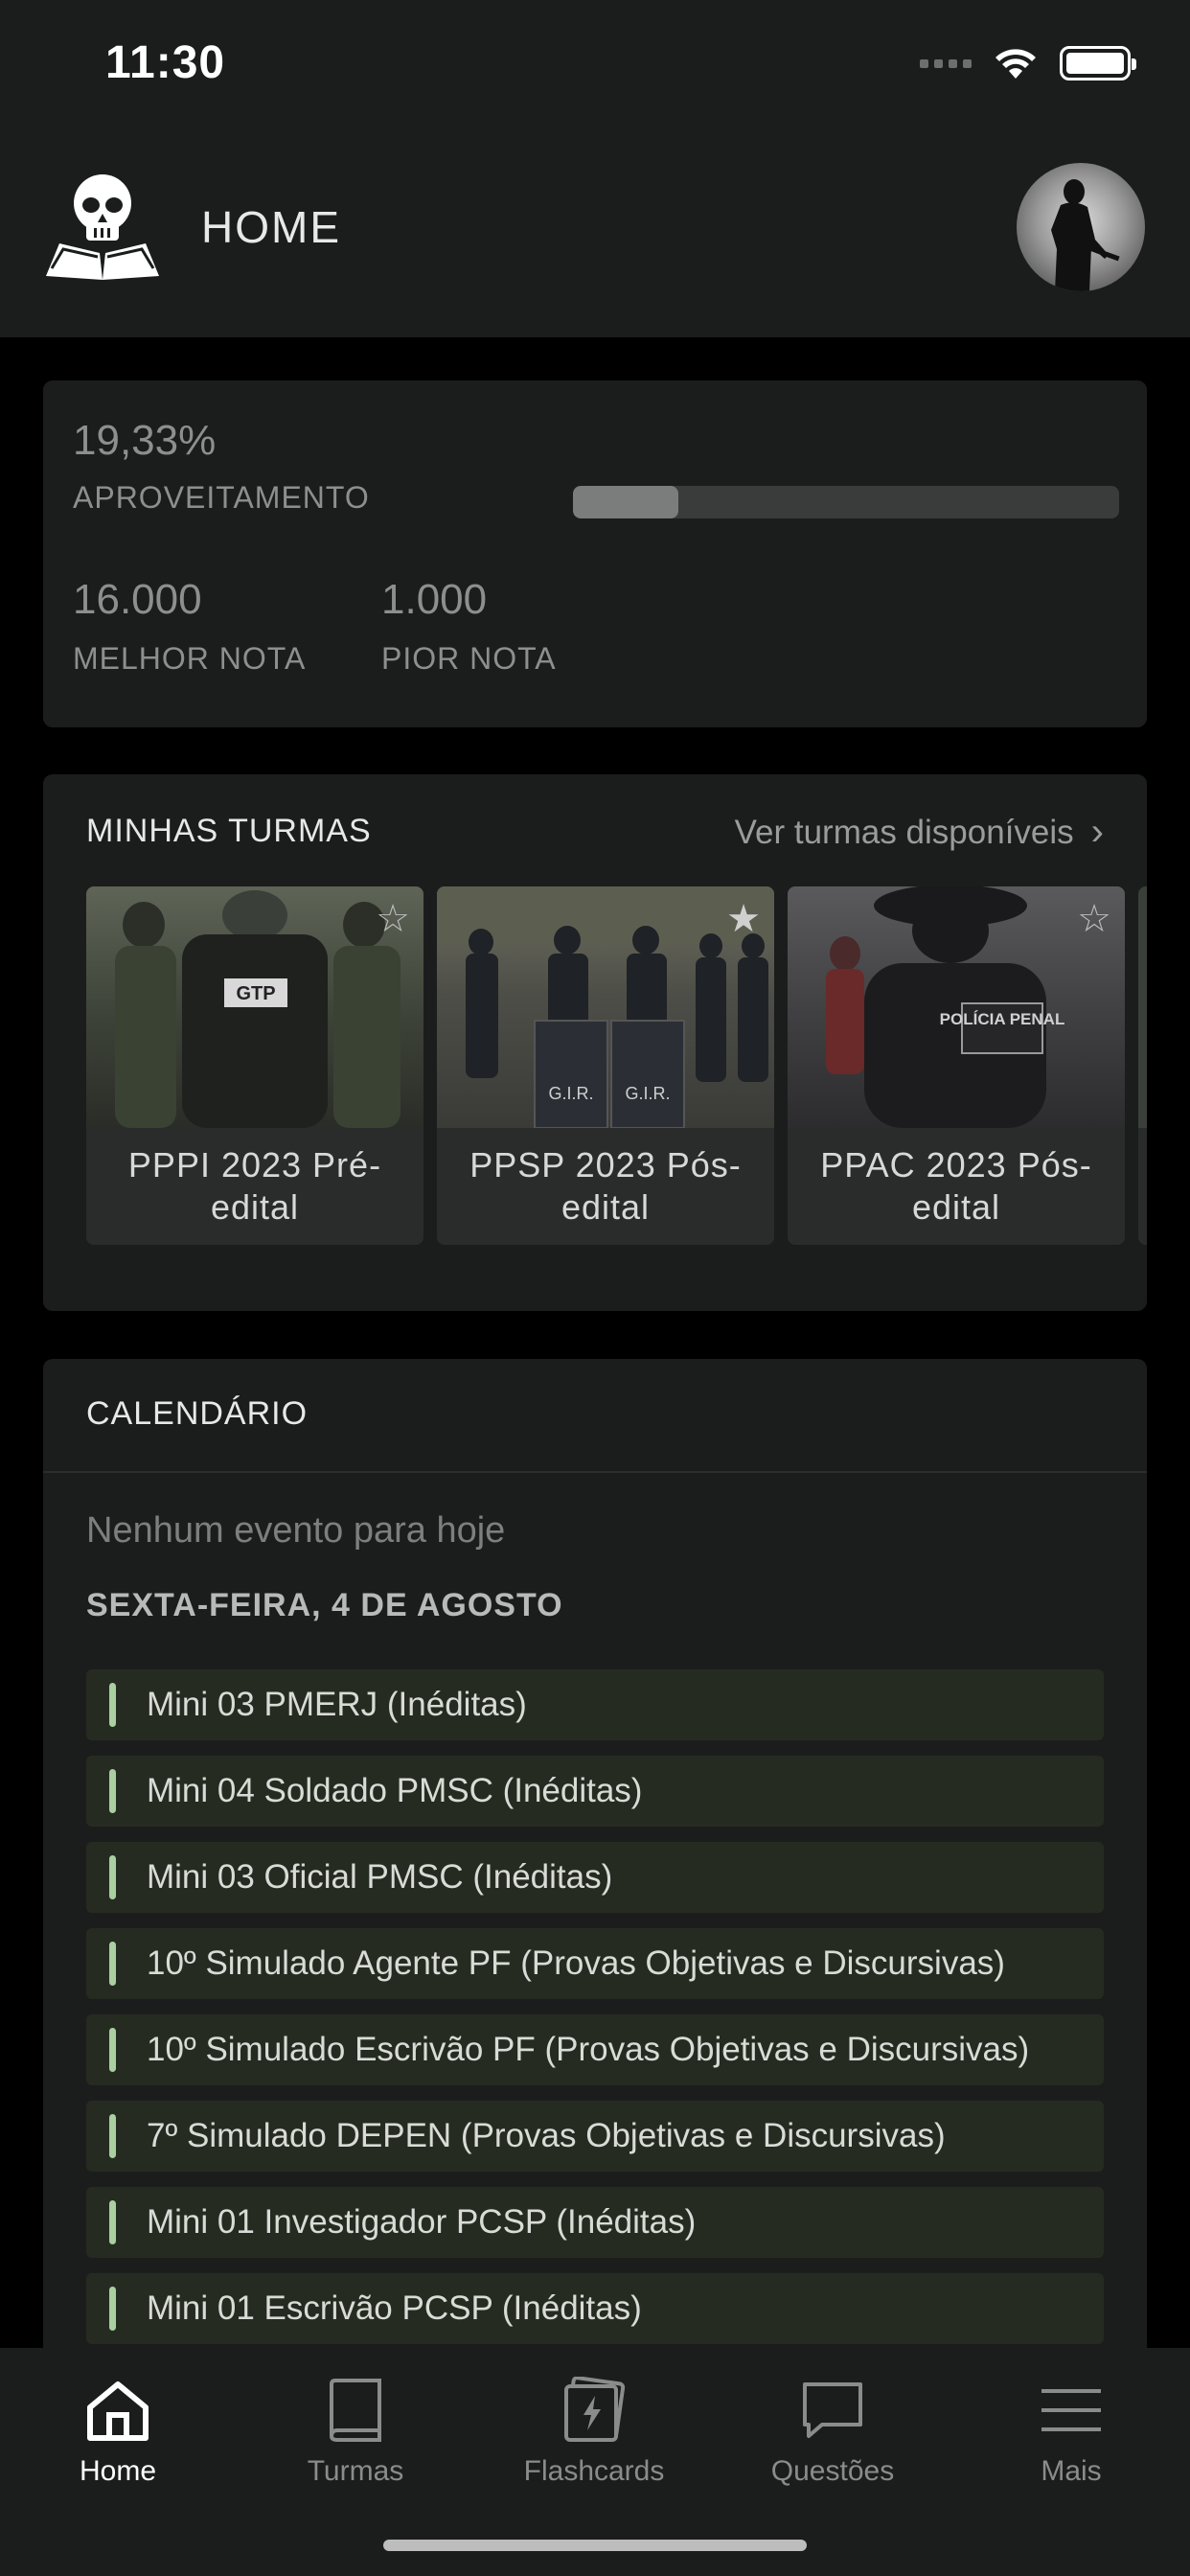 The height and width of the screenshot is (2576, 1190). What do you see at coordinates (137, 599) in the screenshot?
I see `melhor-nota-value: 16.000` at bounding box center [137, 599].